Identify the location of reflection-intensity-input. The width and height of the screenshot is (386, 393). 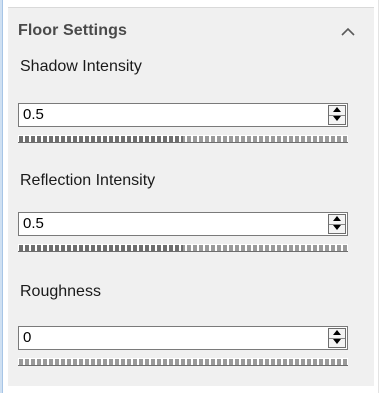
(168, 224).